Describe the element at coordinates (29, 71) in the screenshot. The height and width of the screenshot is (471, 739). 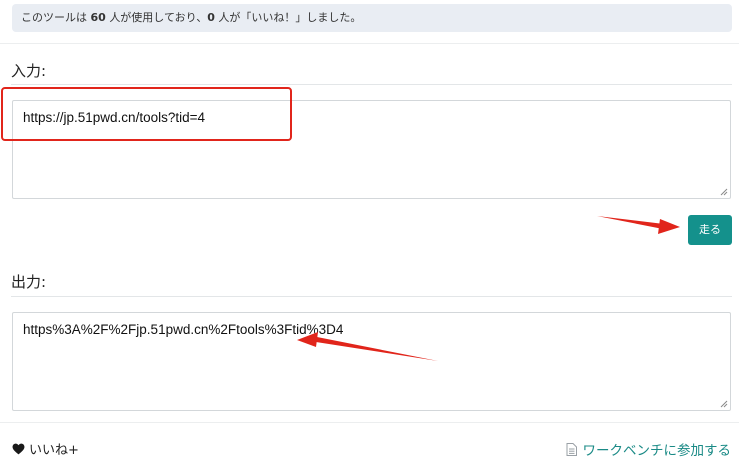
I see `input-section-title: 入力:` at that location.